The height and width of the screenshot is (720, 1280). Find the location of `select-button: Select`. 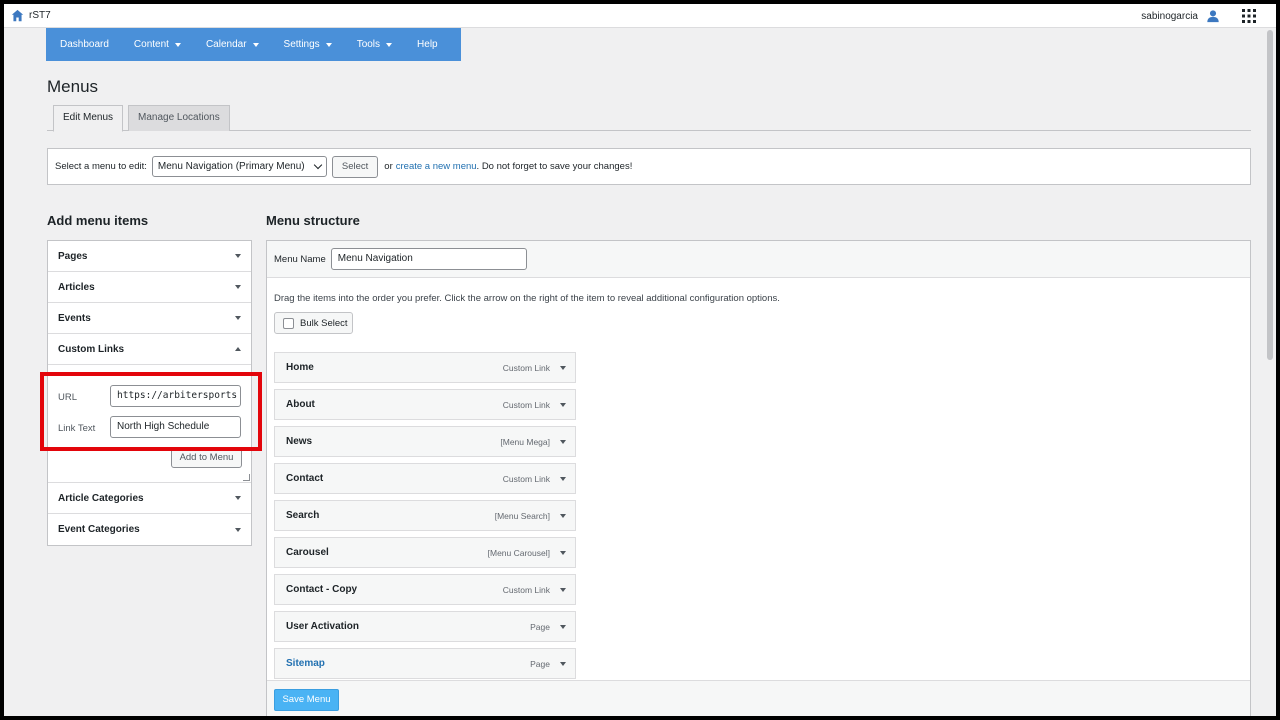

select-button: Select is located at coordinates (355, 166).